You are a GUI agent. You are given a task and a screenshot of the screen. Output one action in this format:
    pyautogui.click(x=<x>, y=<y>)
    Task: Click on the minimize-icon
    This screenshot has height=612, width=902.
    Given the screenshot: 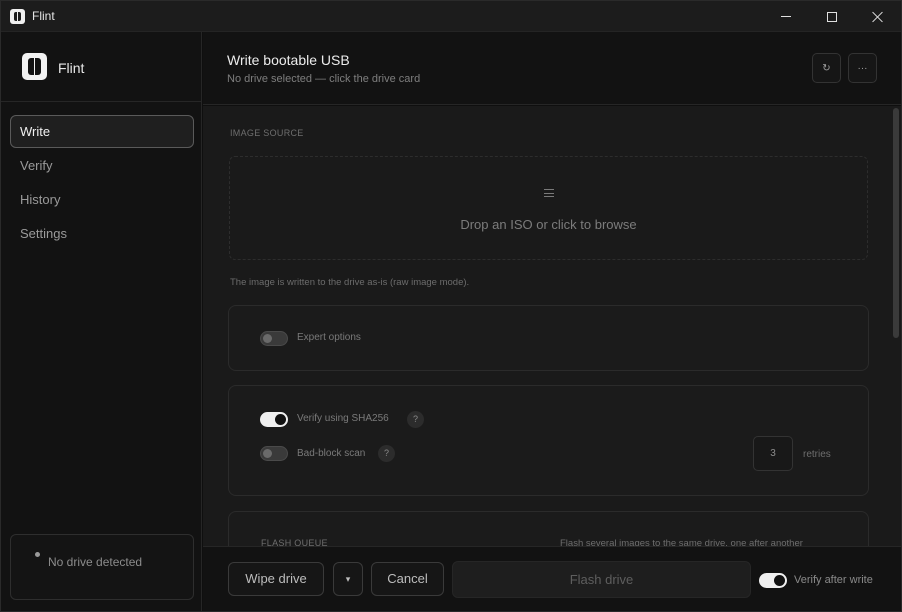 What is the action you would take?
    pyautogui.click(x=786, y=16)
    